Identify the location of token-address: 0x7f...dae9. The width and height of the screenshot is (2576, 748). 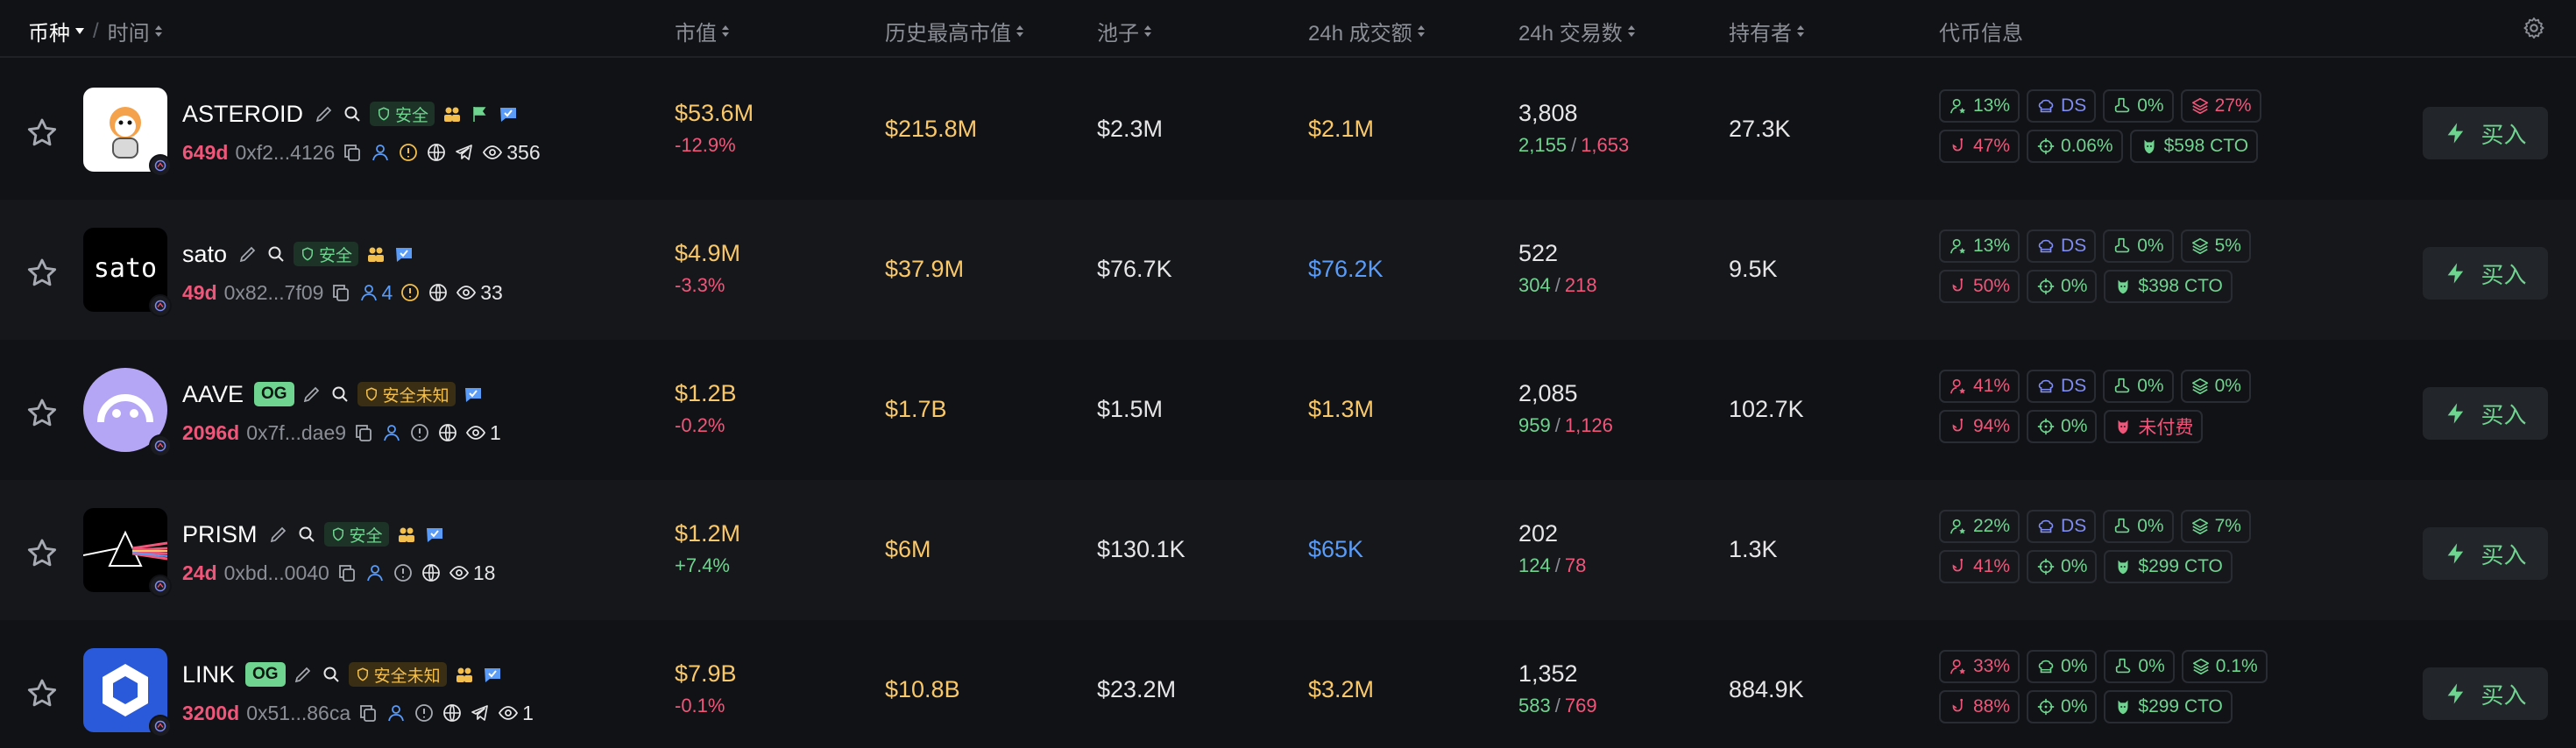
(296, 433).